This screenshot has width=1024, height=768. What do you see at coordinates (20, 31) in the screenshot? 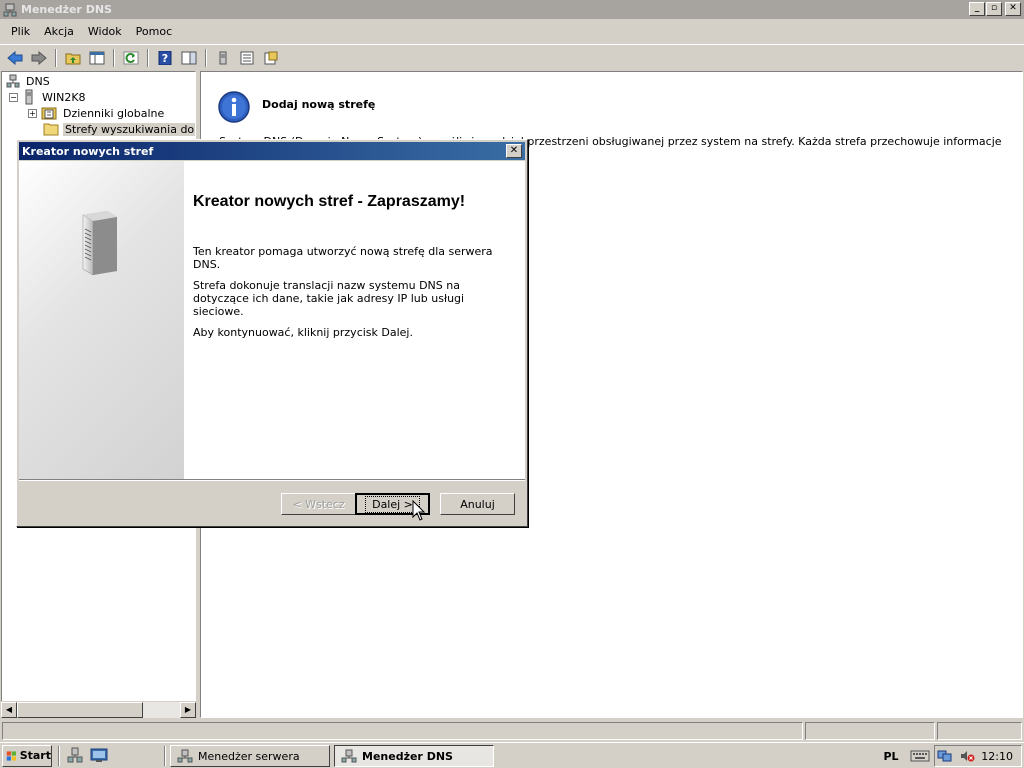
I see `menu-plik: Plik` at bounding box center [20, 31].